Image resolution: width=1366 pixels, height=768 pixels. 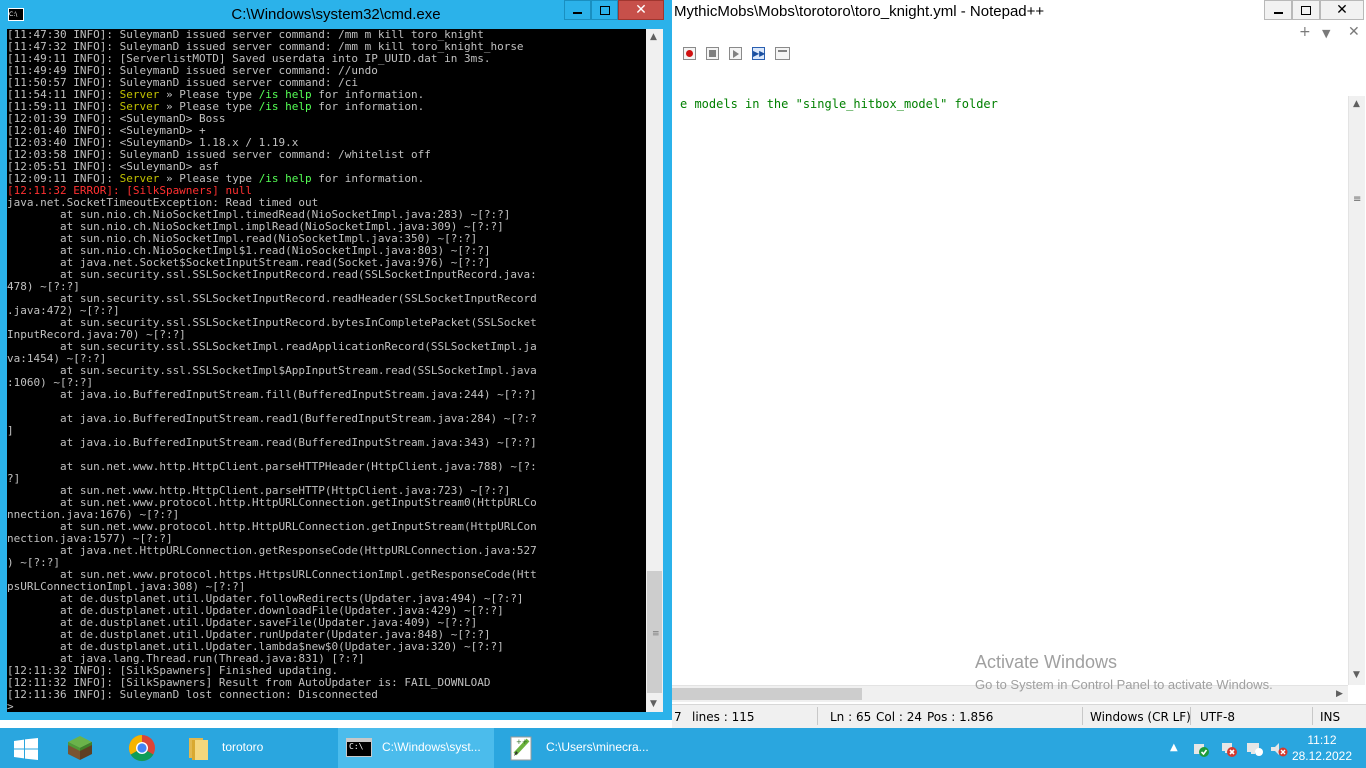 I want to click on clock: 11:12 28.12.2022, so click(x=1322, y=748).